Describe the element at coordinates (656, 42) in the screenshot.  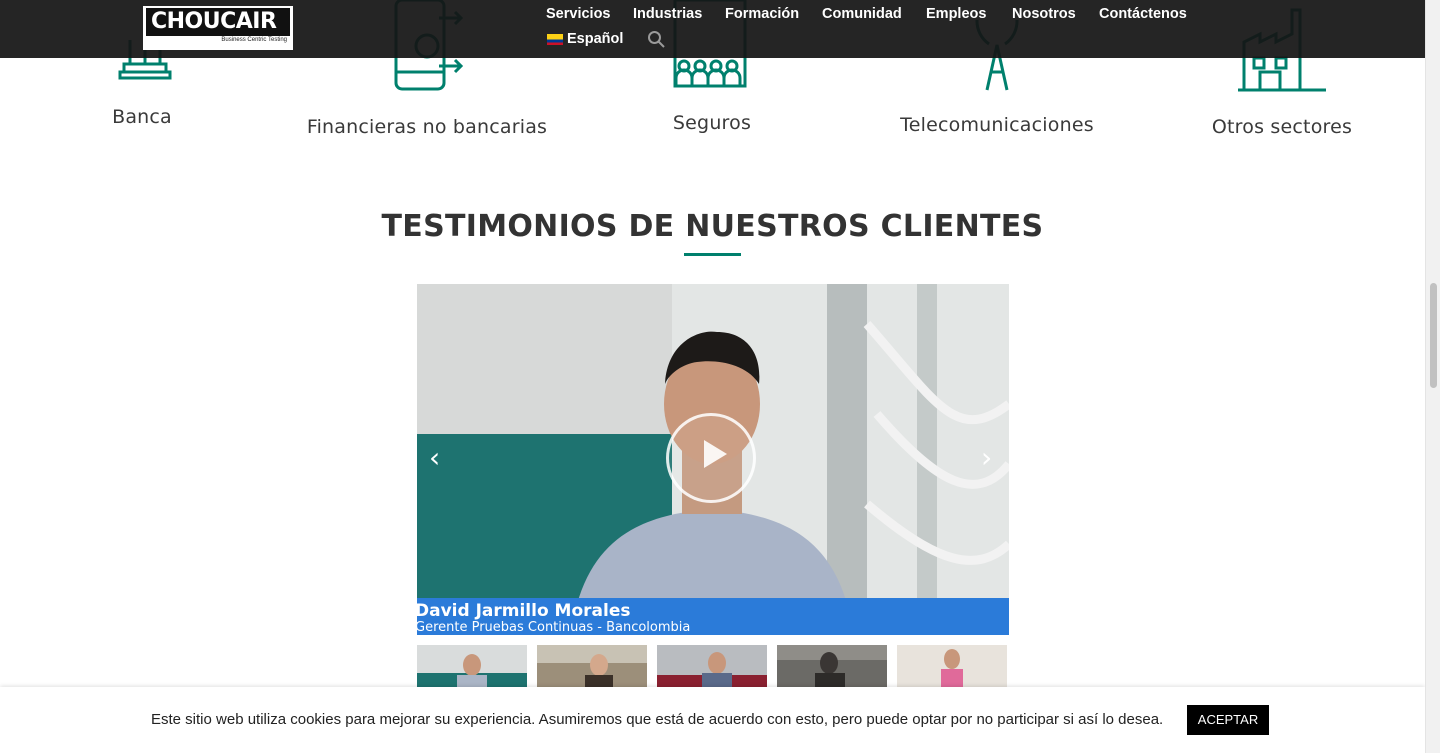
I see `search-icon` at that location.